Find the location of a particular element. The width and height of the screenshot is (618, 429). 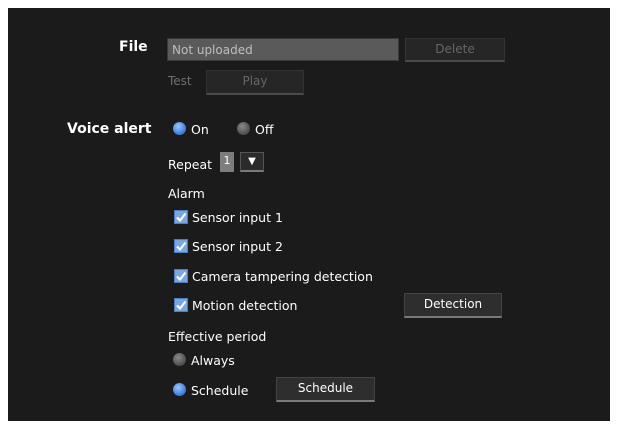

schedule-label: Schedule is located at coordinates (220, 390).